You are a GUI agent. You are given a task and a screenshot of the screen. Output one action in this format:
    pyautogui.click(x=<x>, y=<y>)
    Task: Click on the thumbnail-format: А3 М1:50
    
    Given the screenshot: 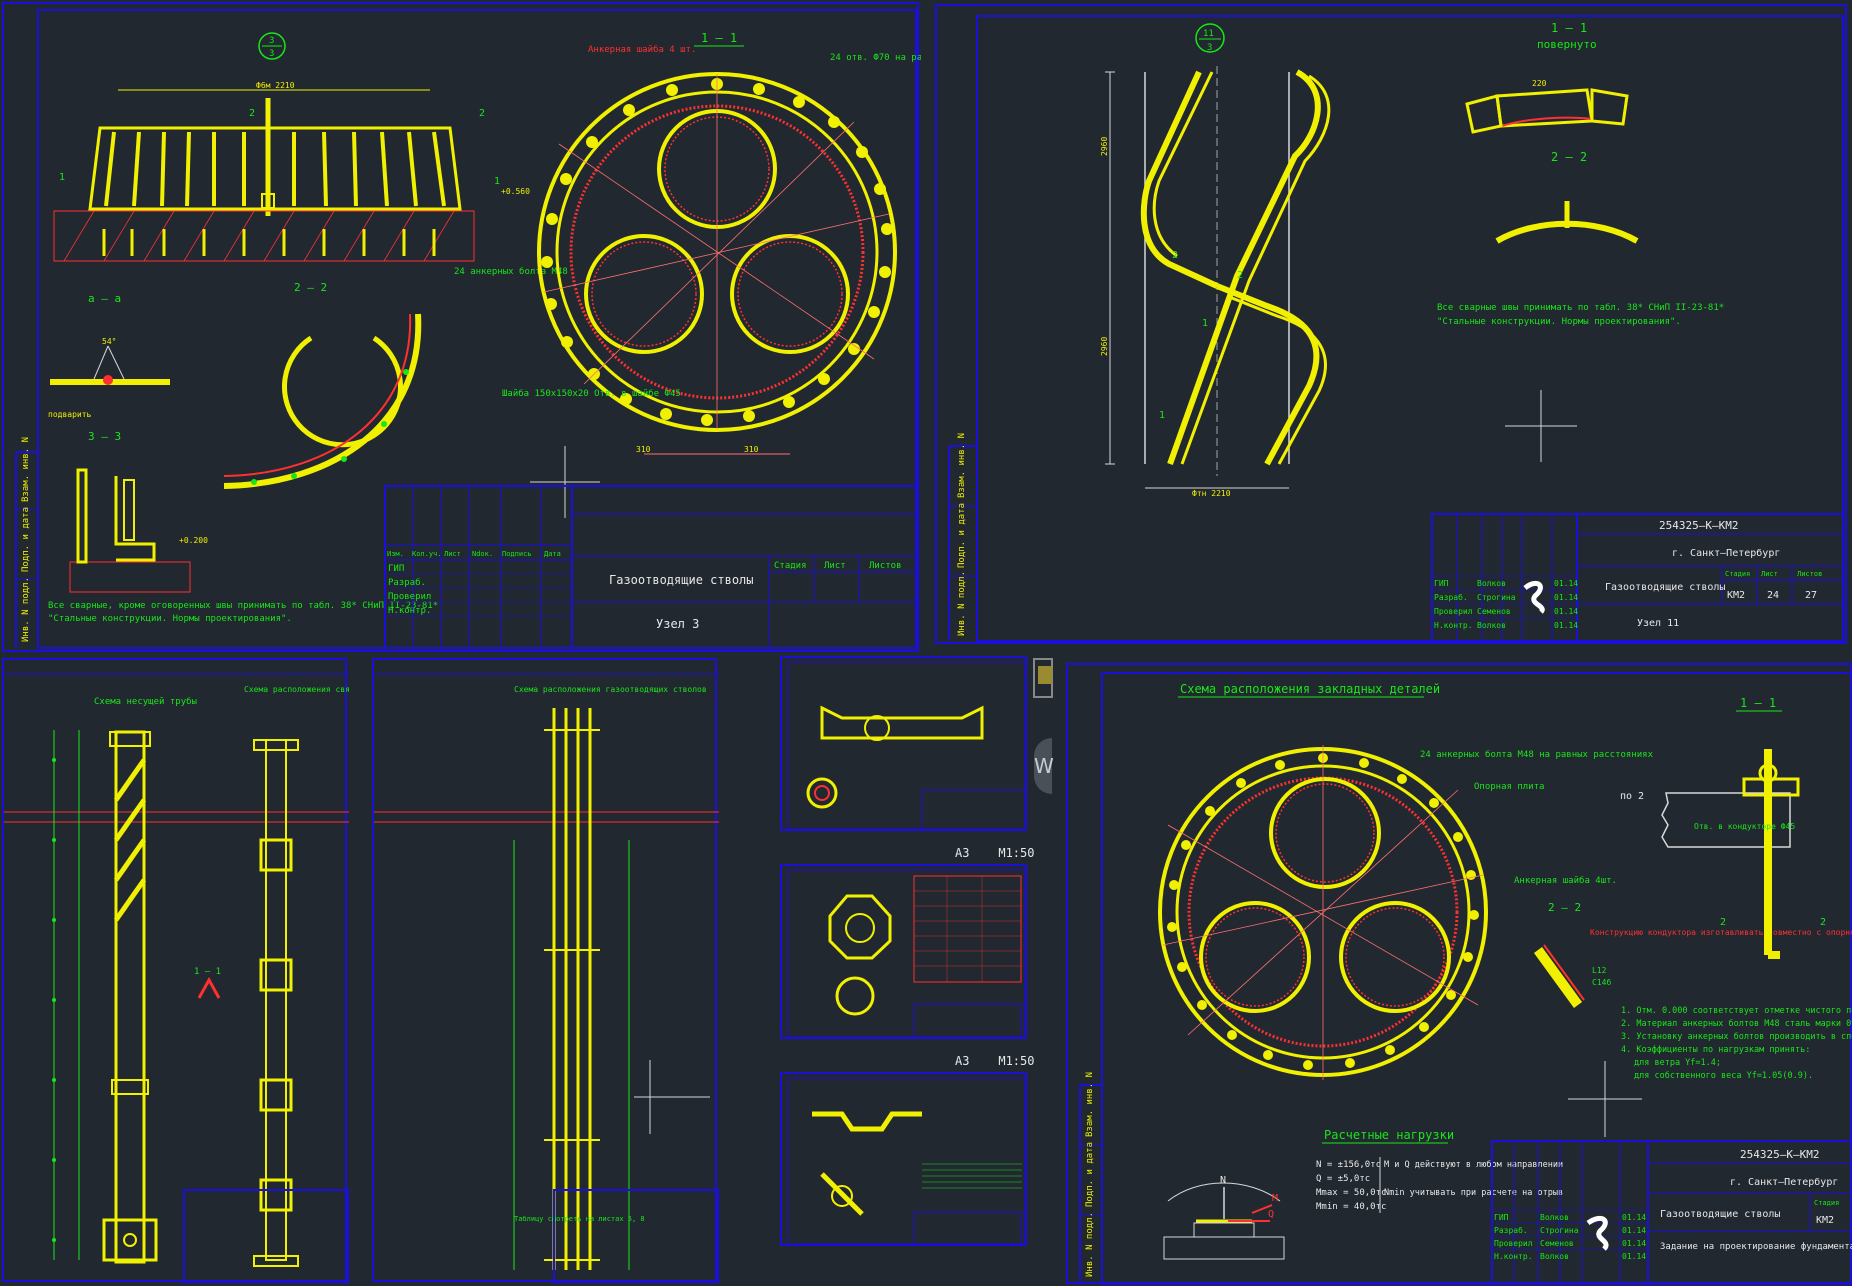 What is the action you would take?
    pyautogui.click(x=994, y=853)
    